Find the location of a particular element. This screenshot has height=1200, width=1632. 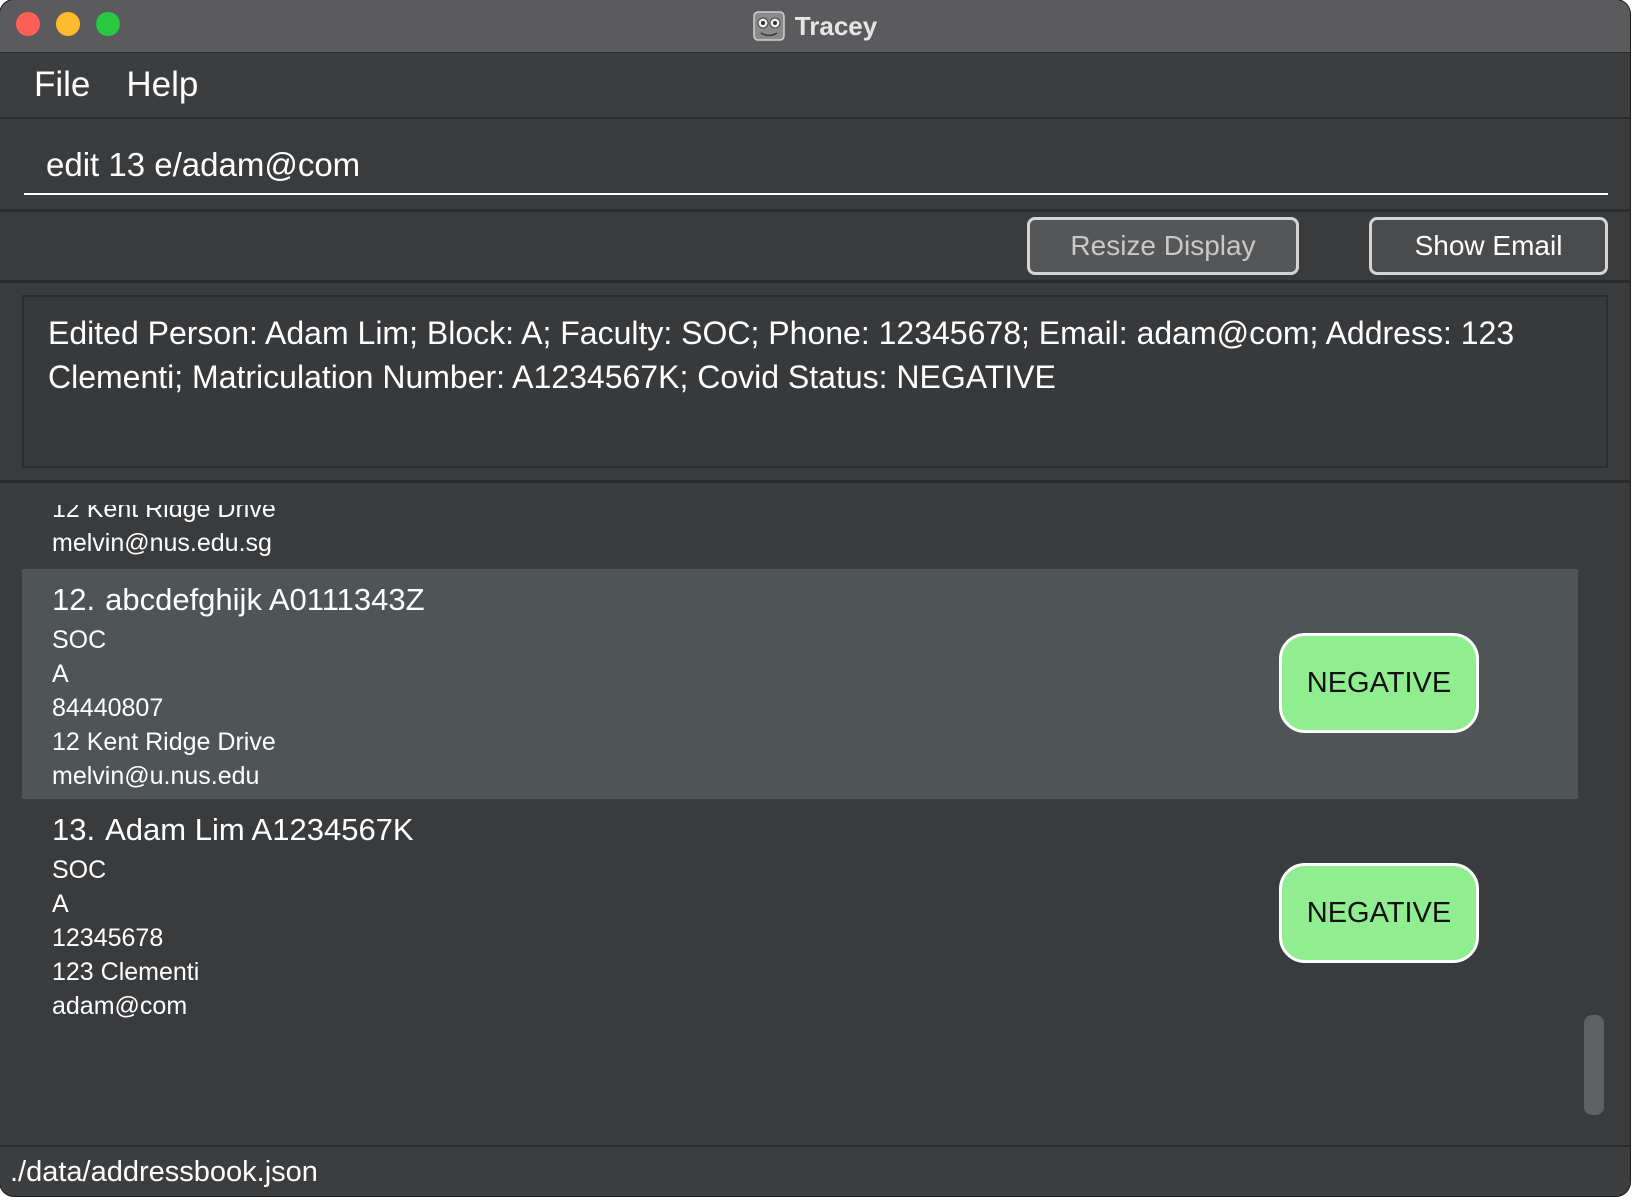

save-location-path: ./data/addressbook.json is located at coordinates (164, 1172).